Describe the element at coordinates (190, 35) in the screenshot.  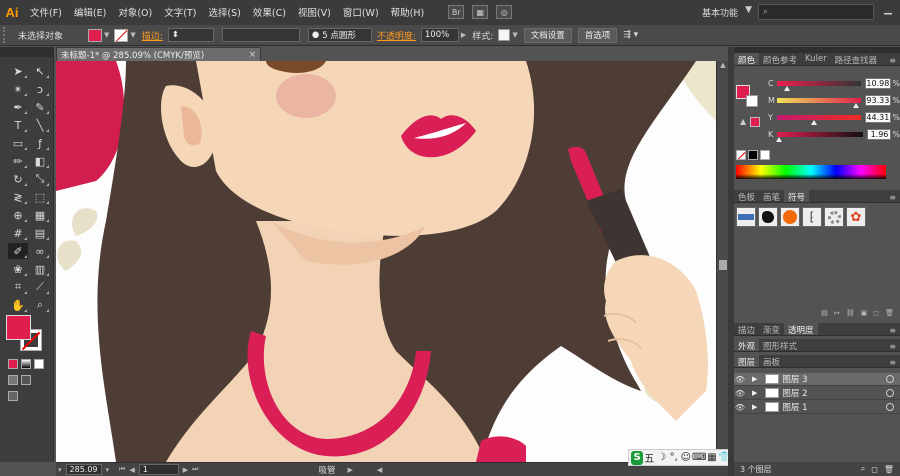
I see `stroke-weight-field: ⬍` at that location.